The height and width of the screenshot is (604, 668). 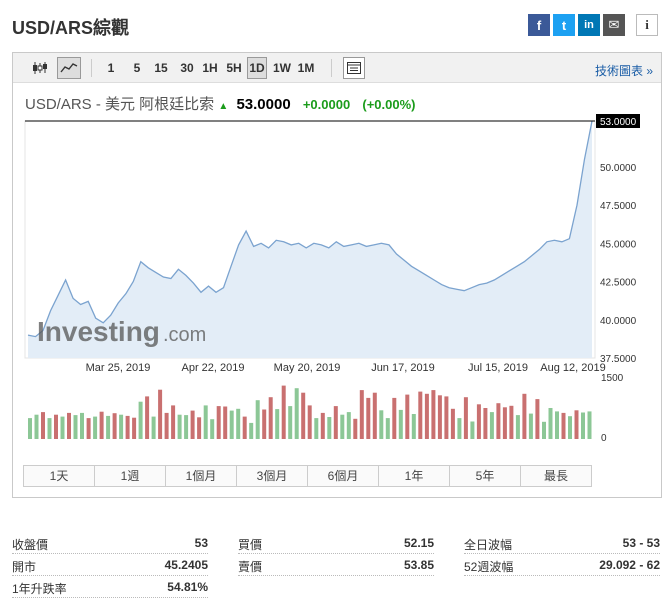 What do you see at coordinates (59, 476) in the screenshot?
I see `range-tab-0: 1天` at bounding box center [59, 476].